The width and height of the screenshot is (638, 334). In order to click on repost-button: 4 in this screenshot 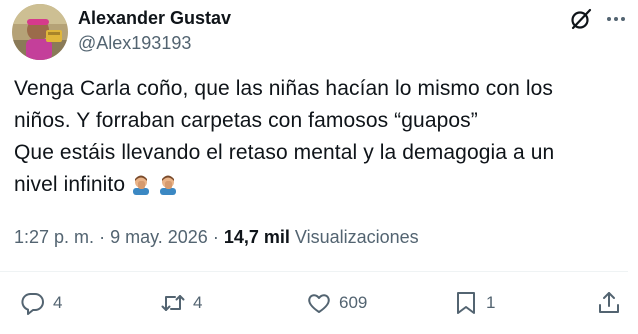, I will do `click(181, 303)`.